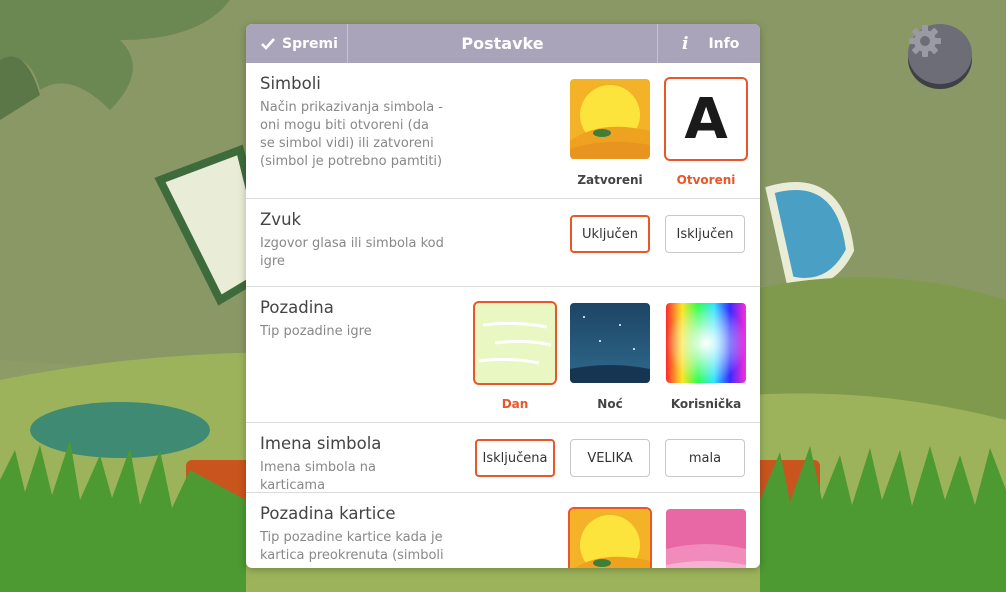  What do you see at coordinates (352, 252) in the screenshot?
I see `section-description: Izgovor glasa ili simbola kod igre` at bounding box center [352, 252].